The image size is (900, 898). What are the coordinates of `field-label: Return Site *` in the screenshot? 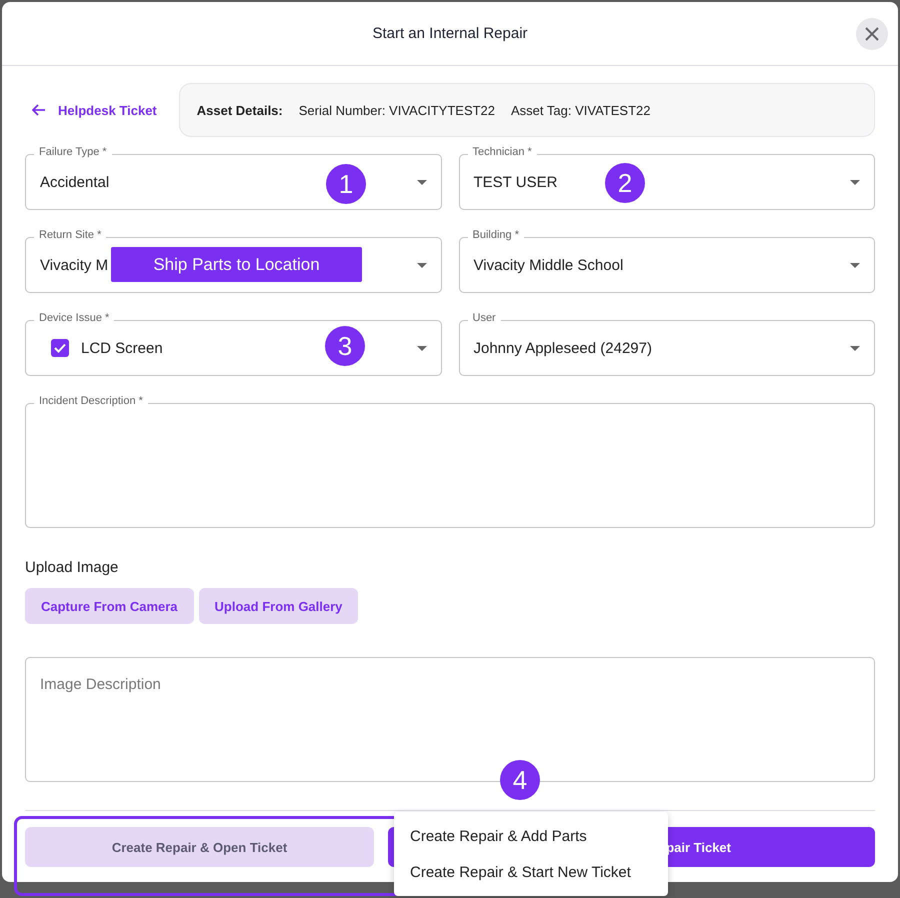 It's located at (70, 235).